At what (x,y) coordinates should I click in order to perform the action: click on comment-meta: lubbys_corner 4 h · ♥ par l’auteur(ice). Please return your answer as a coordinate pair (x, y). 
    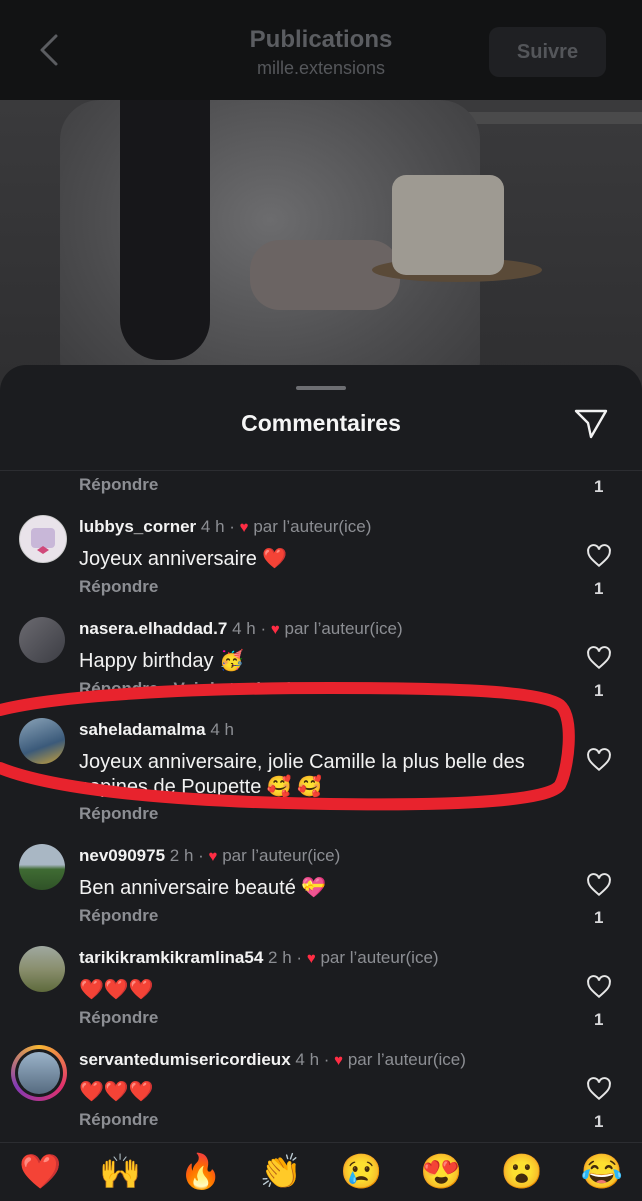
    Looking at the image, I should click on (225, 527).